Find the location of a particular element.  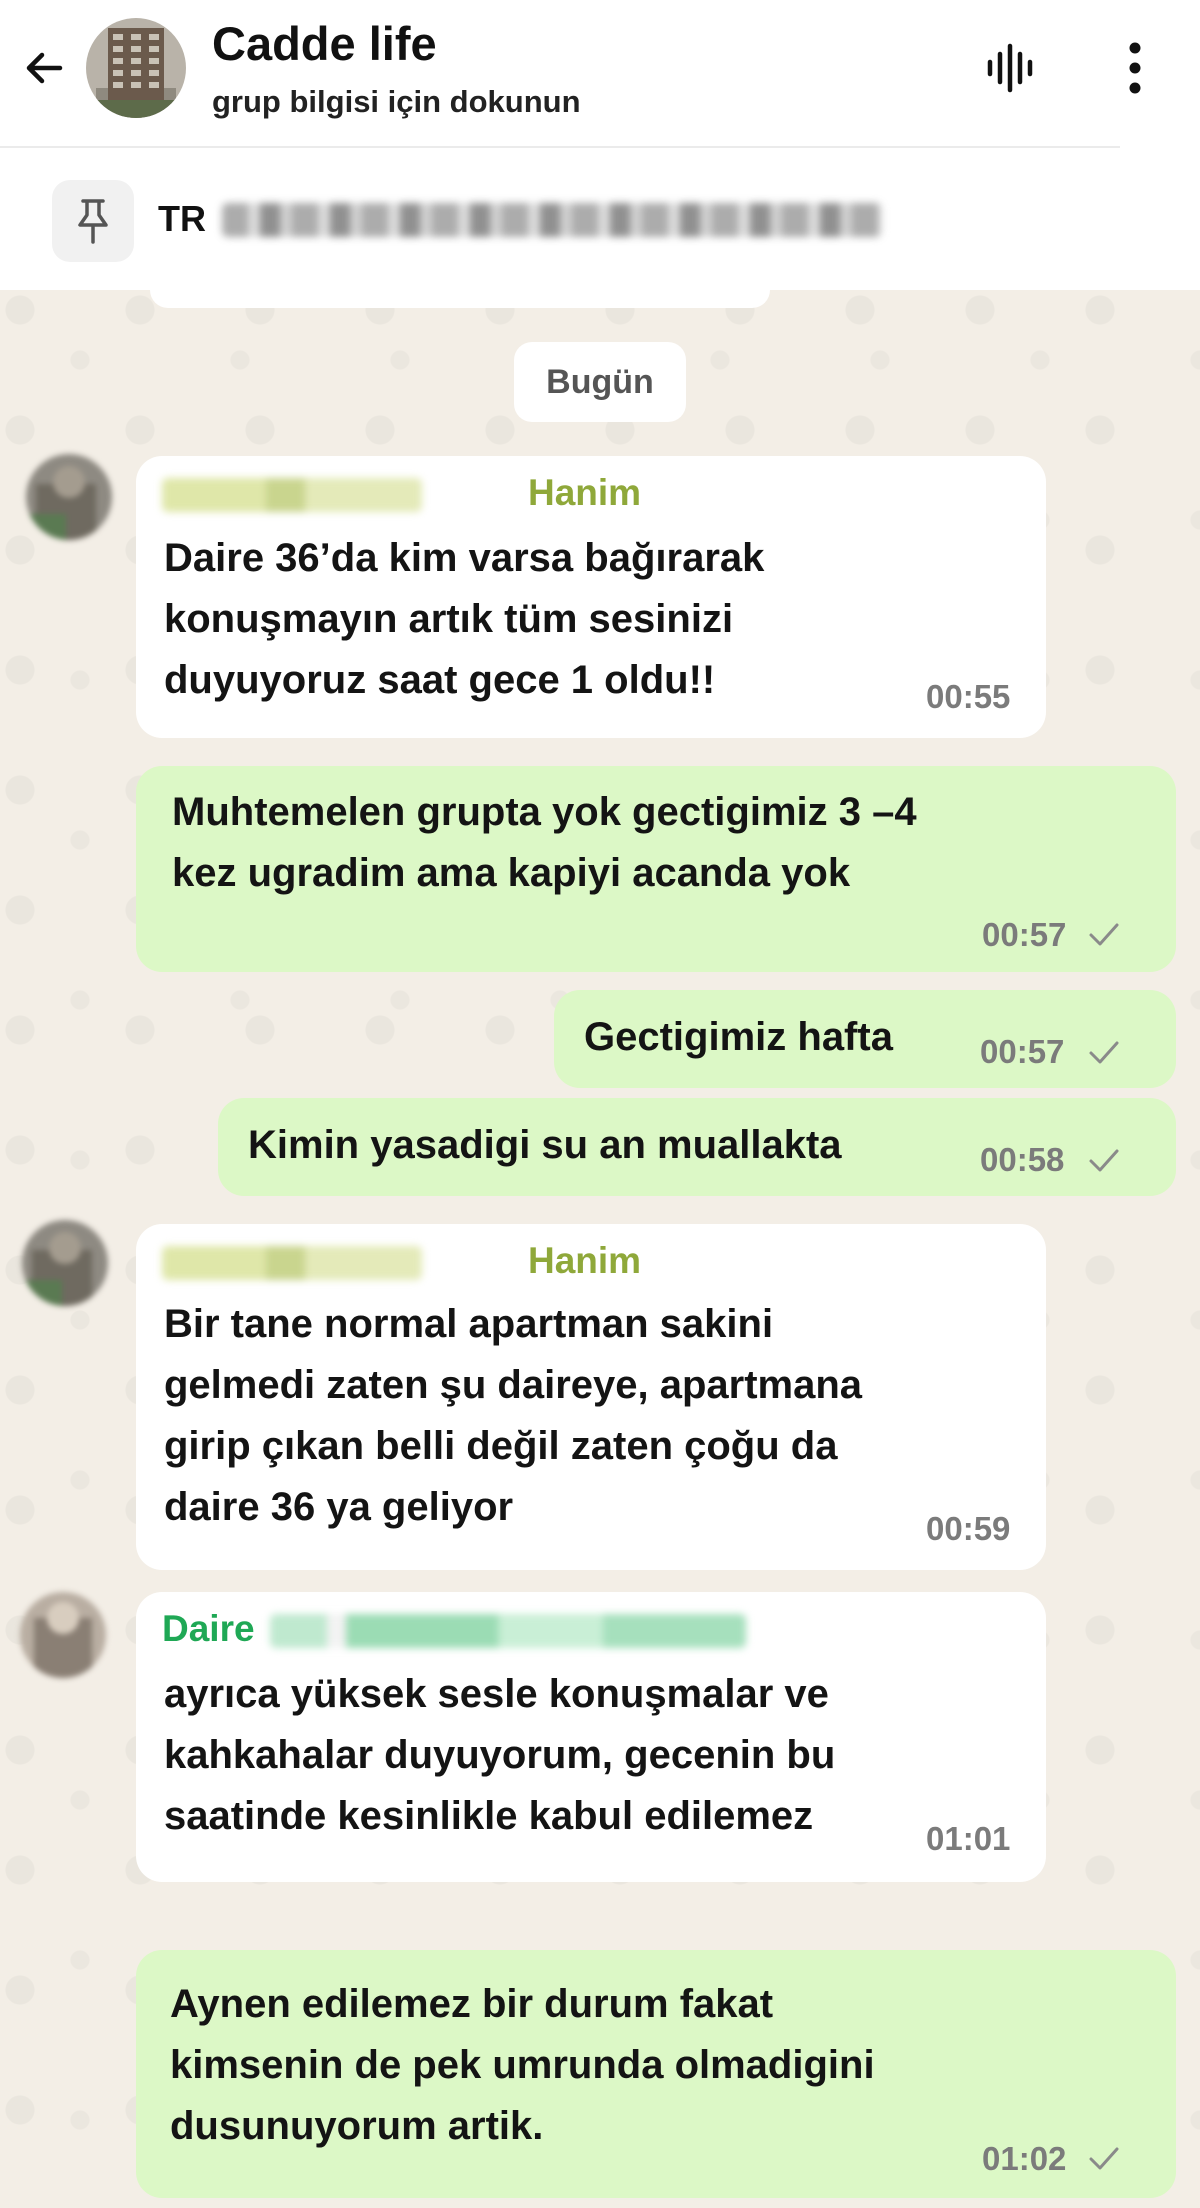

message-line: kahkahalar duyuyorum, gecenin bu is located at coordinates (500, 1755).